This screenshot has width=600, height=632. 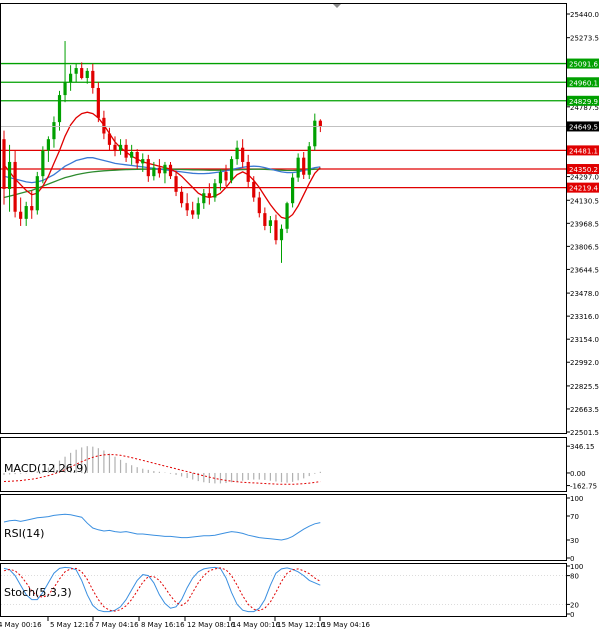 What do you see at coordinates (46, 468) in the screenshot?
I see `macd-label: MACD(12,26,9)` at bounding box center [46, 468].